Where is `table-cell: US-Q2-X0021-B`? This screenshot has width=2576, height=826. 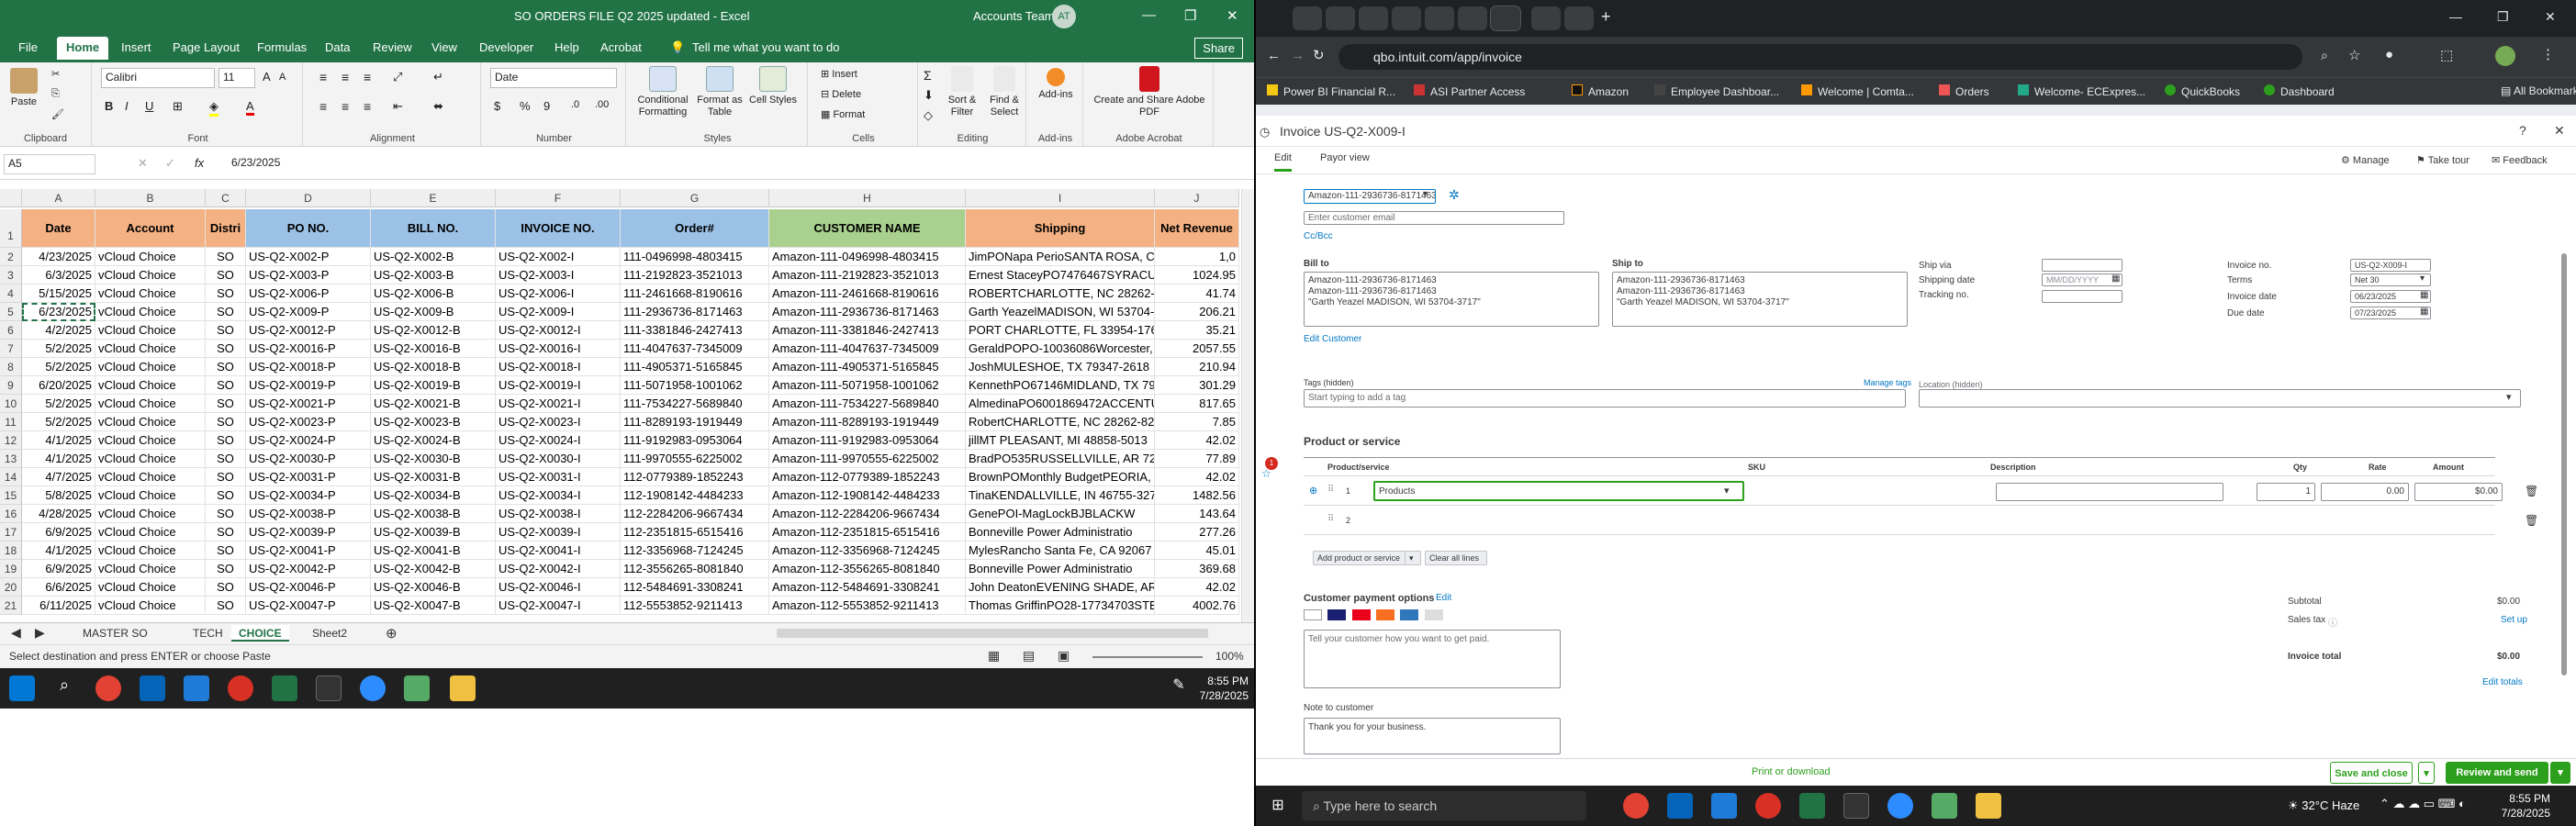
table-cell: US-Q2-X0021-B is located at coordinates (433, 404).